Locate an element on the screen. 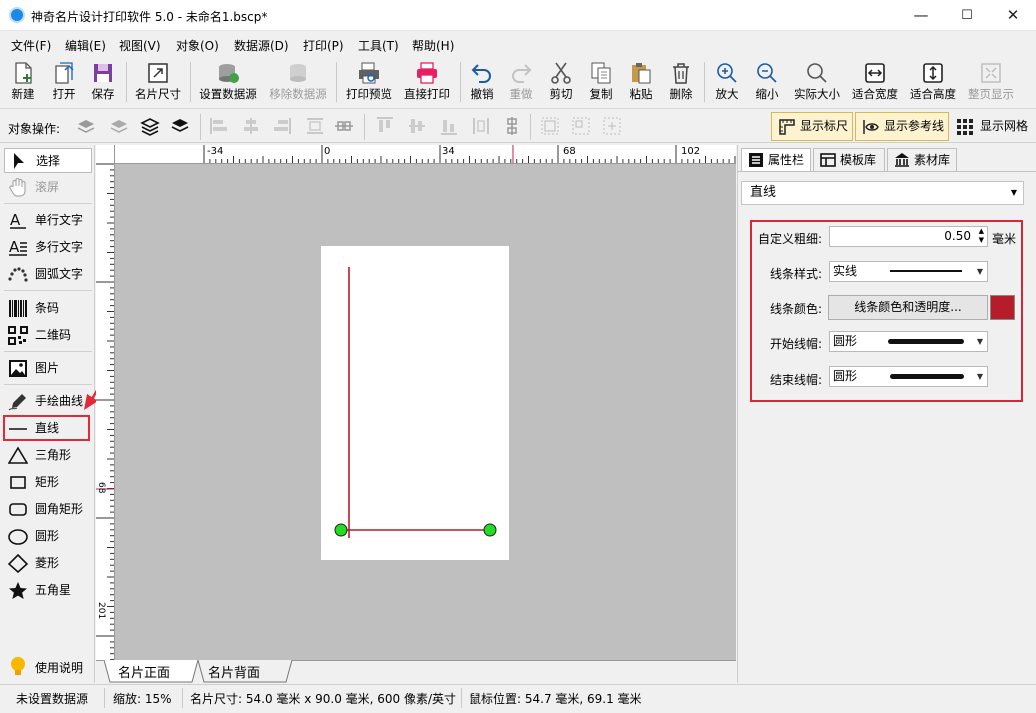 This screenshot has width=1036, height=713. tool-select: 选择 is located at coordinates (48, 160).